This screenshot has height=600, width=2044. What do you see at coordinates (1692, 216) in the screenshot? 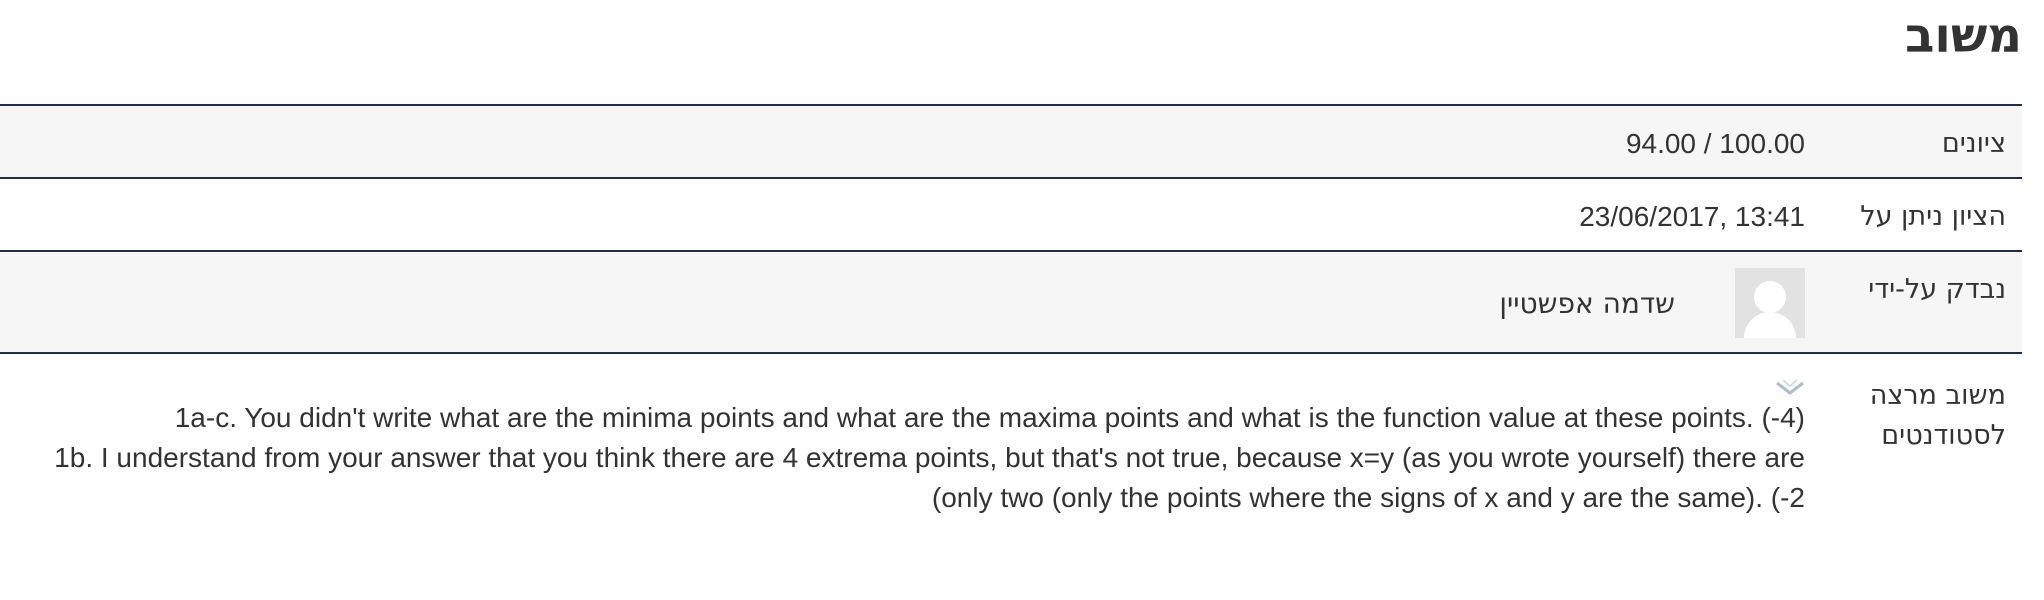
I see `graded-on-value: 13:41 ,23/06/2017` at bounding box center [1692, 216].